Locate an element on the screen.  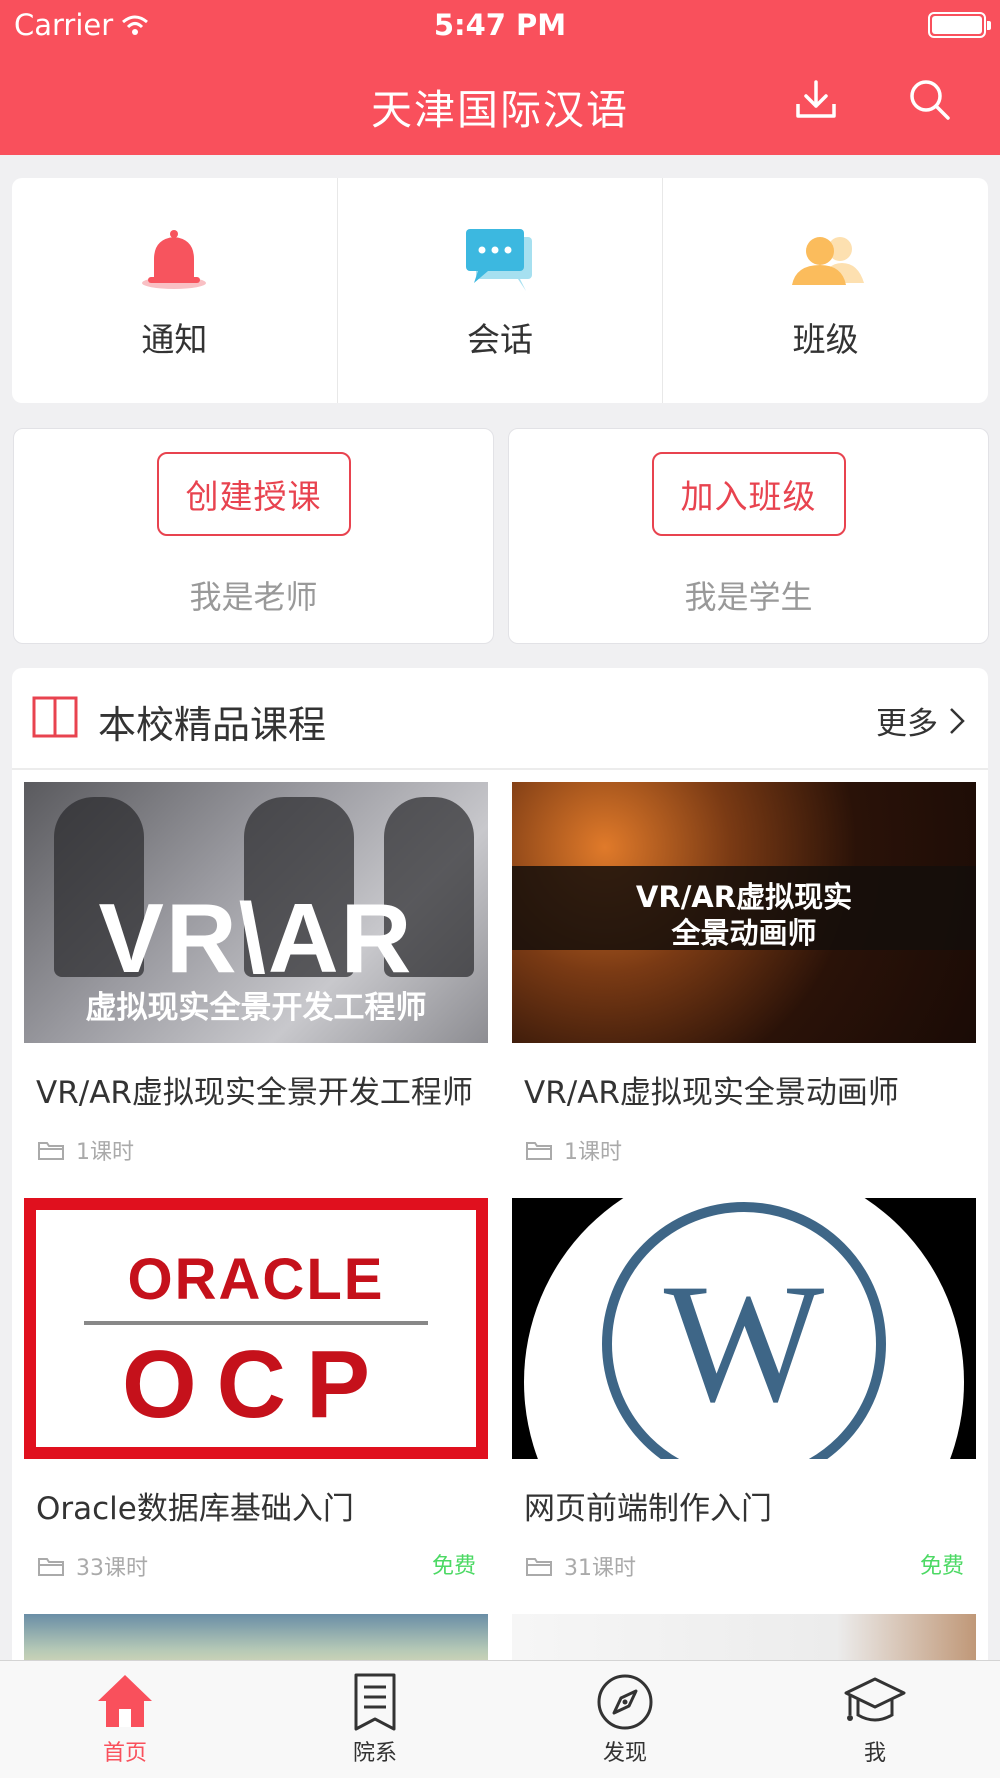
thumb-subtext: OCP is located at coordinates (256, 1384).